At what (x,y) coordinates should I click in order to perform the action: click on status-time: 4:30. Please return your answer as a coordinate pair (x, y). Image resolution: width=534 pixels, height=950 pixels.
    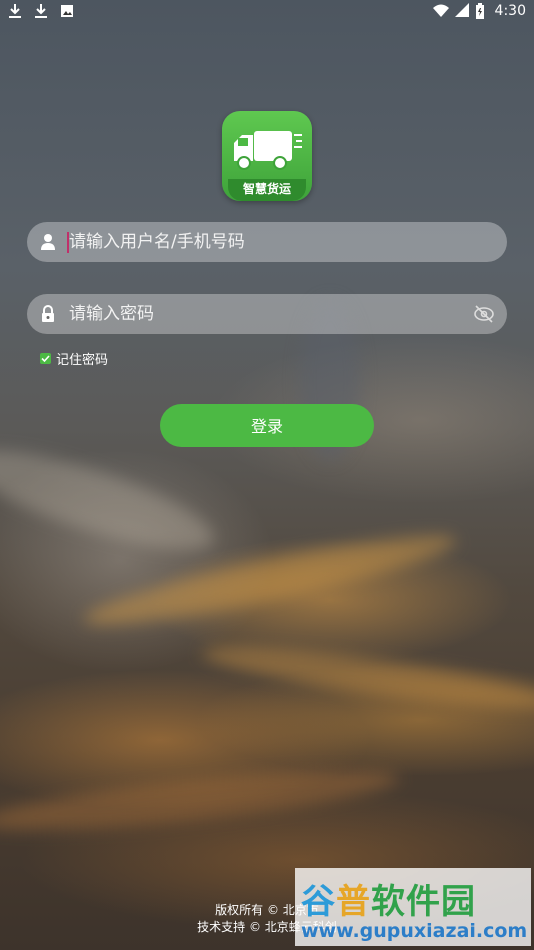
    Looking at the image, I should click on (510, 11).